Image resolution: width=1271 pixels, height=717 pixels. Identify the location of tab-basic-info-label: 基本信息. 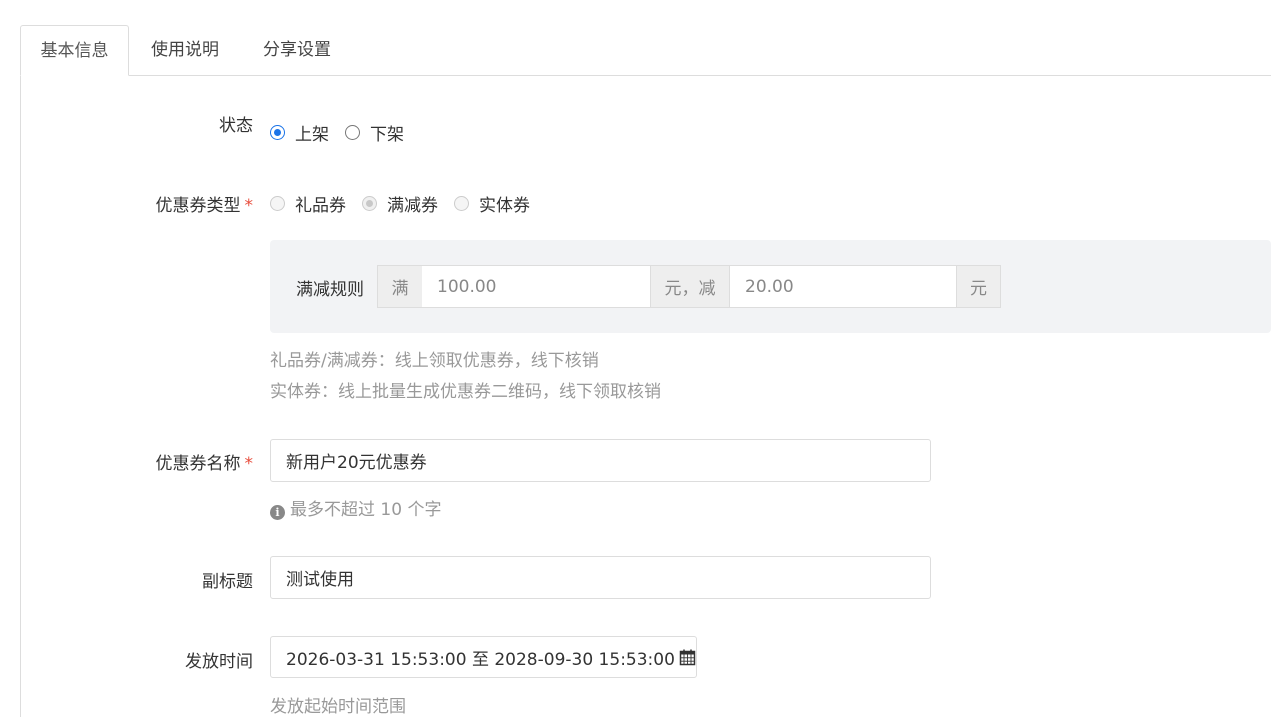
(74, 51).